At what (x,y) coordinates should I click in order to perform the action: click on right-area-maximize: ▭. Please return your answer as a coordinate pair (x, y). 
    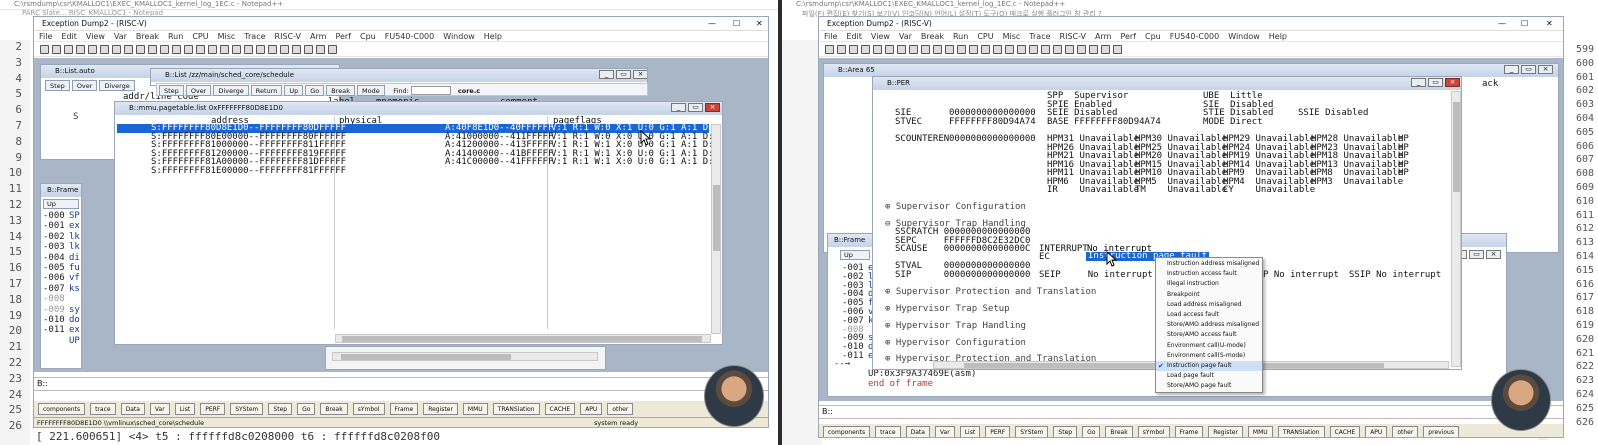
    Looking at the image, I should click on (1528, 69).